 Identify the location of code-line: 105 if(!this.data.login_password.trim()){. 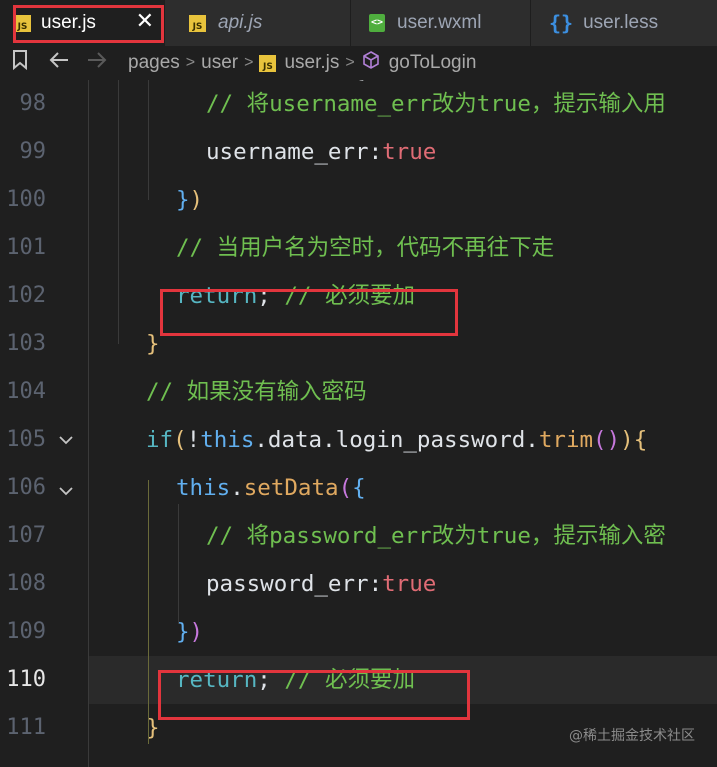
(358, 440).